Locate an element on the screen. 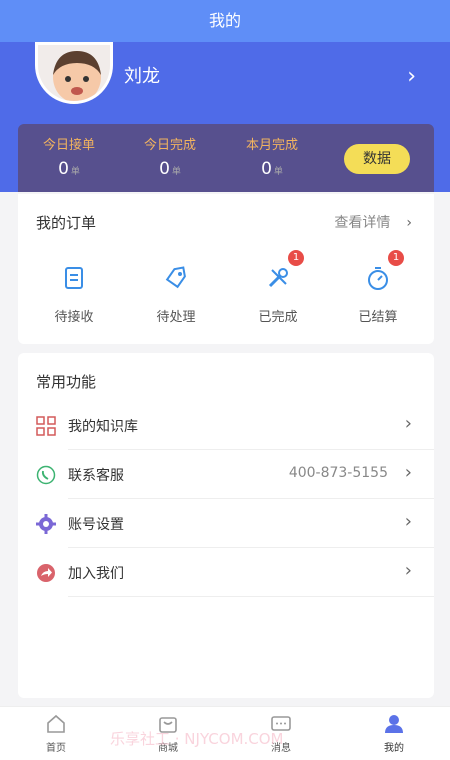 The image size is (450, 760). order-pending-receive: 待接收 is located at coordinates (74, 294).